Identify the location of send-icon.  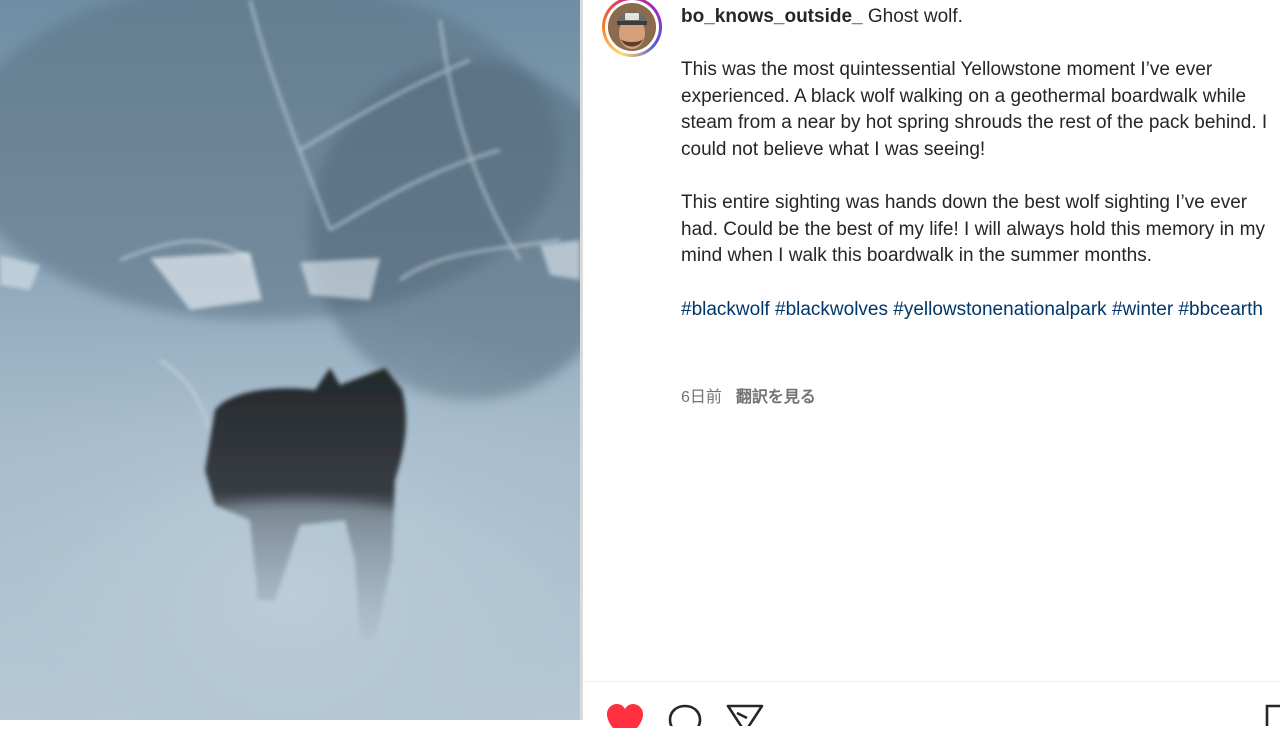
(745, 717).